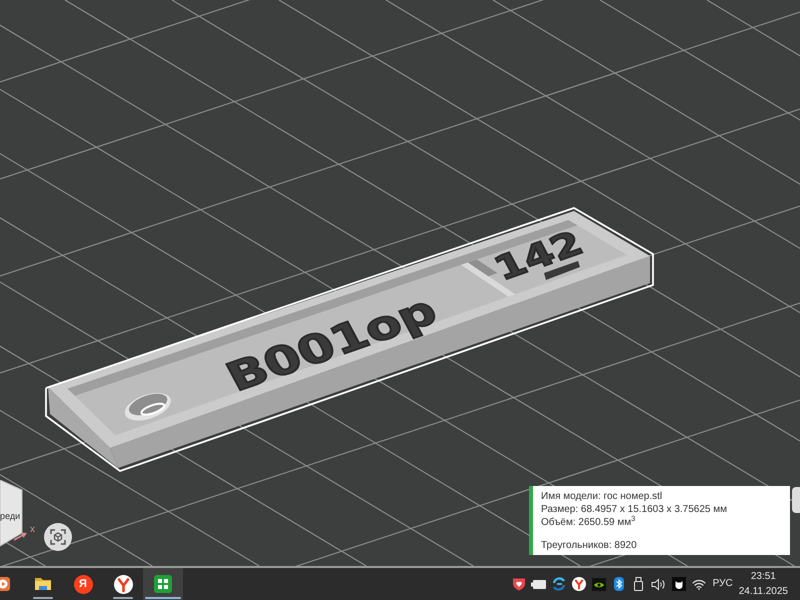  I want to click on cat-logo-icon, so click(679, 584).